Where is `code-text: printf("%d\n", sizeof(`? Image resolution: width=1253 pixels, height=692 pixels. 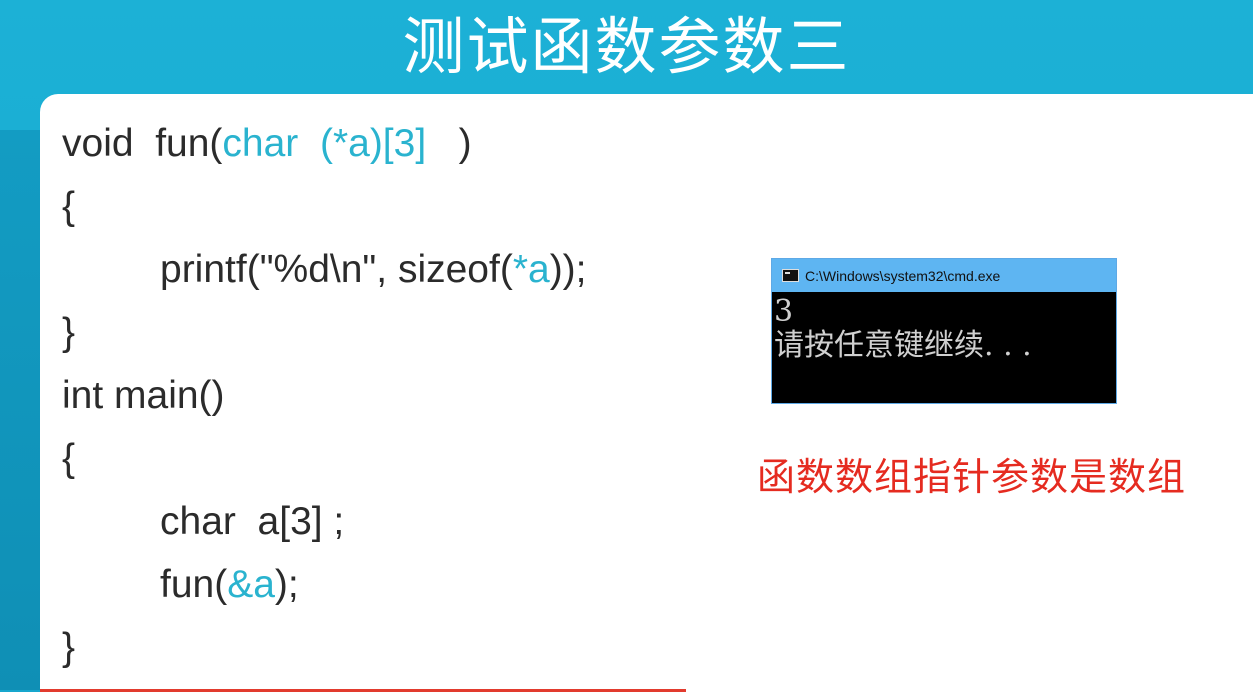 code-text: printf("%d\n", sizeof( is located at coordinates (336, 269).